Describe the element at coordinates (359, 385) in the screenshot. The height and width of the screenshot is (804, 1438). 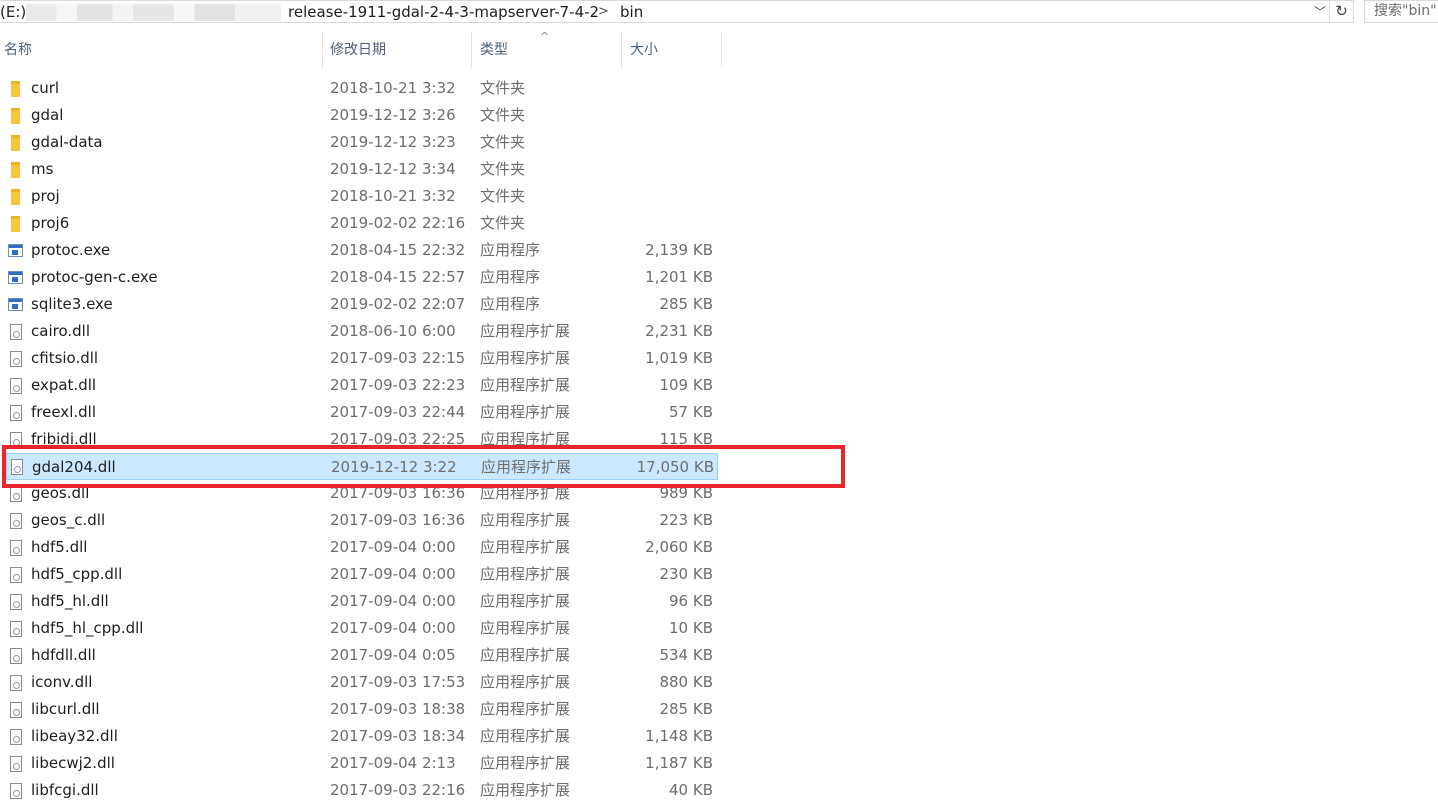
I see `file-row: expat.dll 2017-09-03 22:23 应用程序扩展 109 KB` at that location.